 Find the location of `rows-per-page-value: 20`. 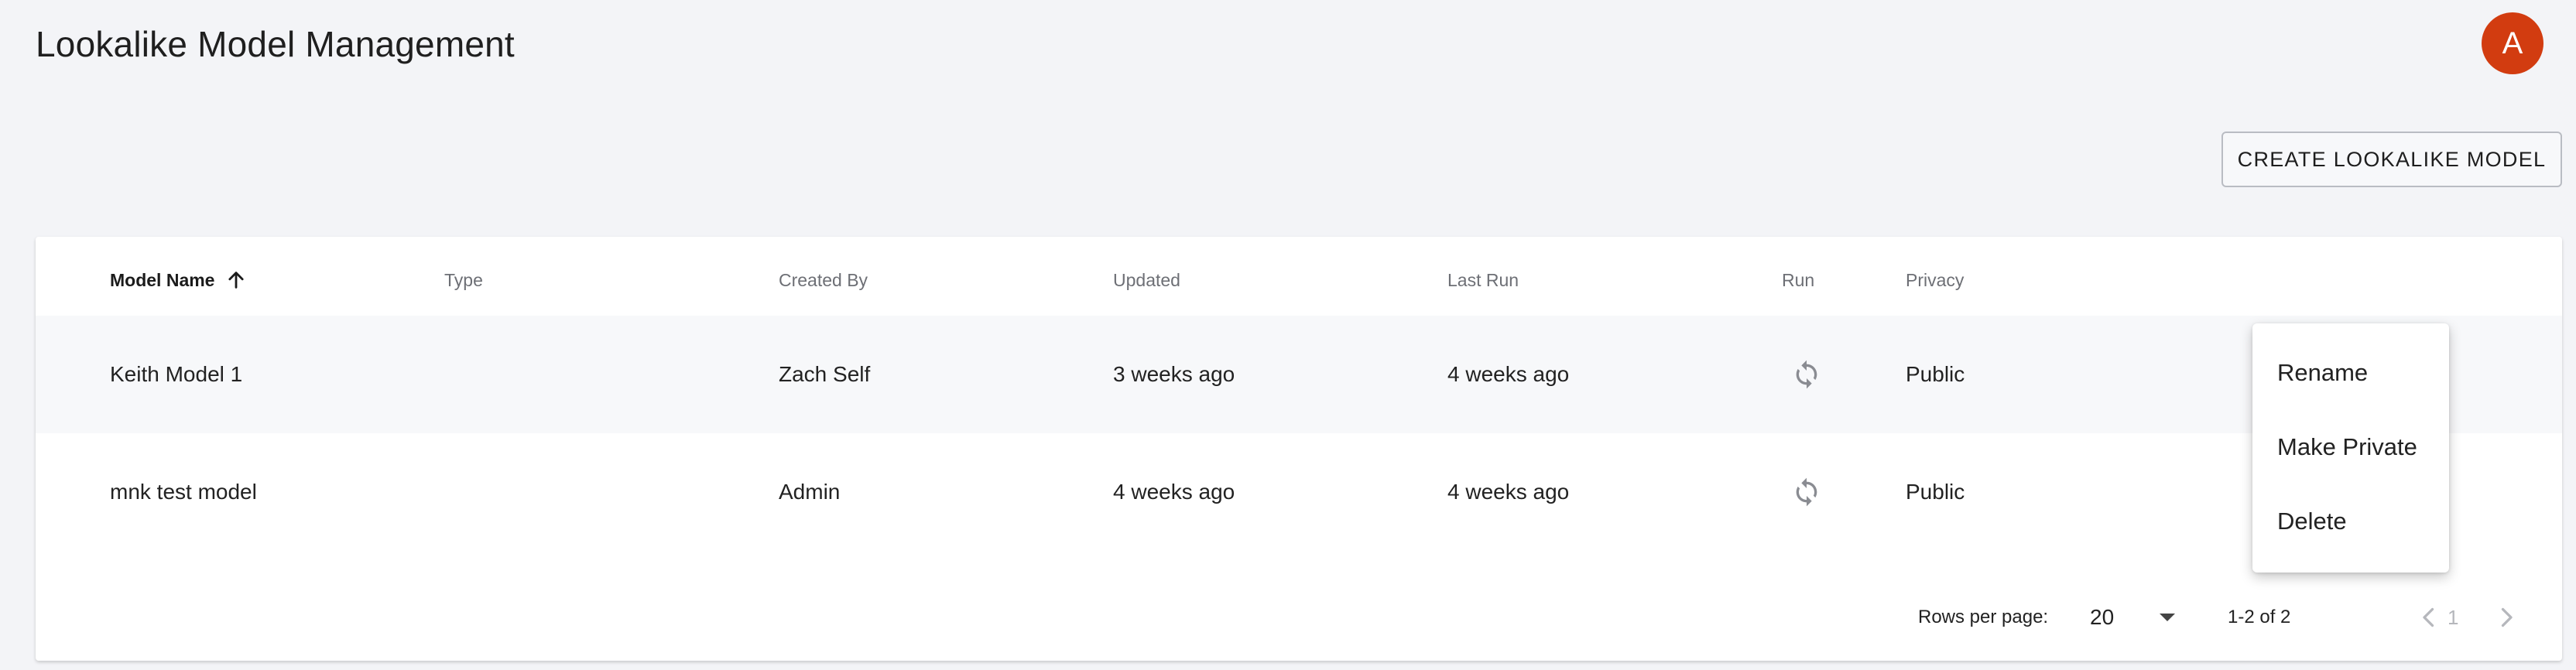

rows-per-page-value: 20 is located at coordinates (2102, 617).